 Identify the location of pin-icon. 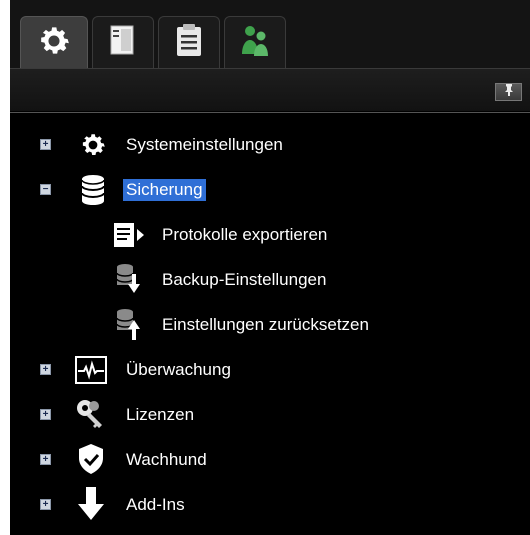
(509, 92).